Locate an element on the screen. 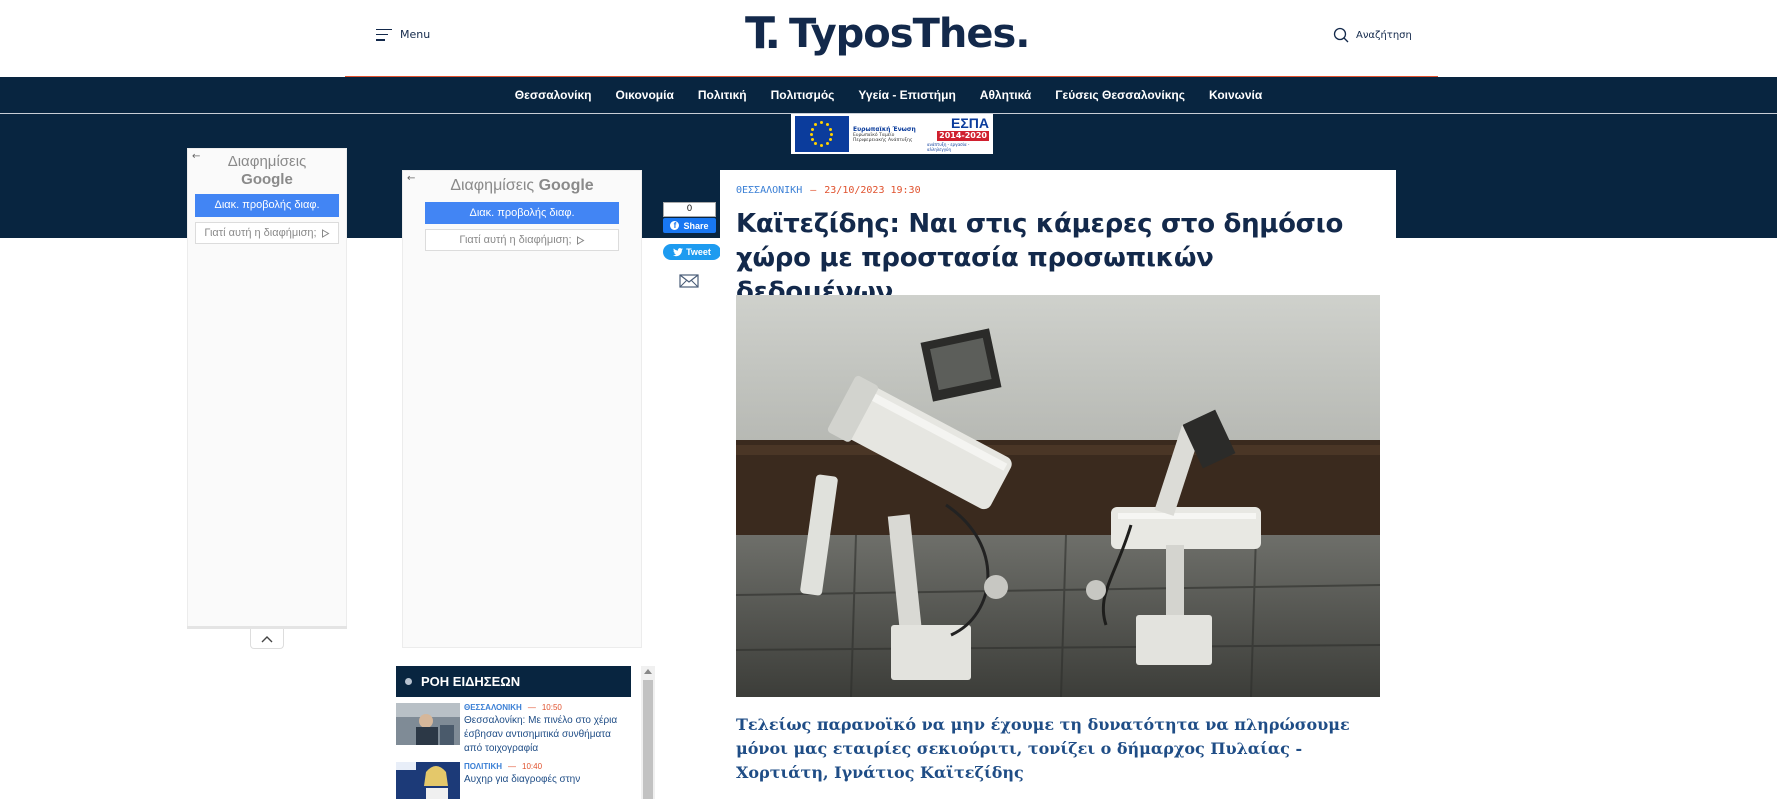 The width and height of the screenshot is (1777, 799). site-logo: T. TyposThes. is located at coordinates (887, 33).